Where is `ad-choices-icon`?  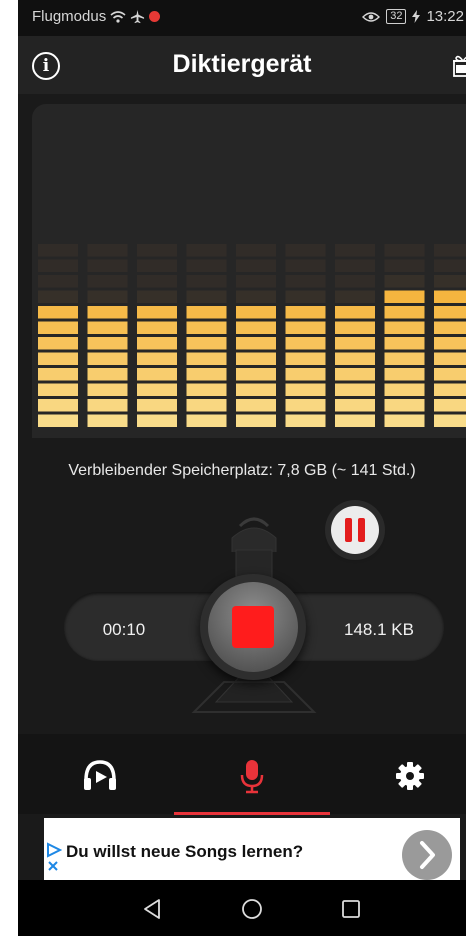
ad-choices-icon is located at coordinates (54, 857).